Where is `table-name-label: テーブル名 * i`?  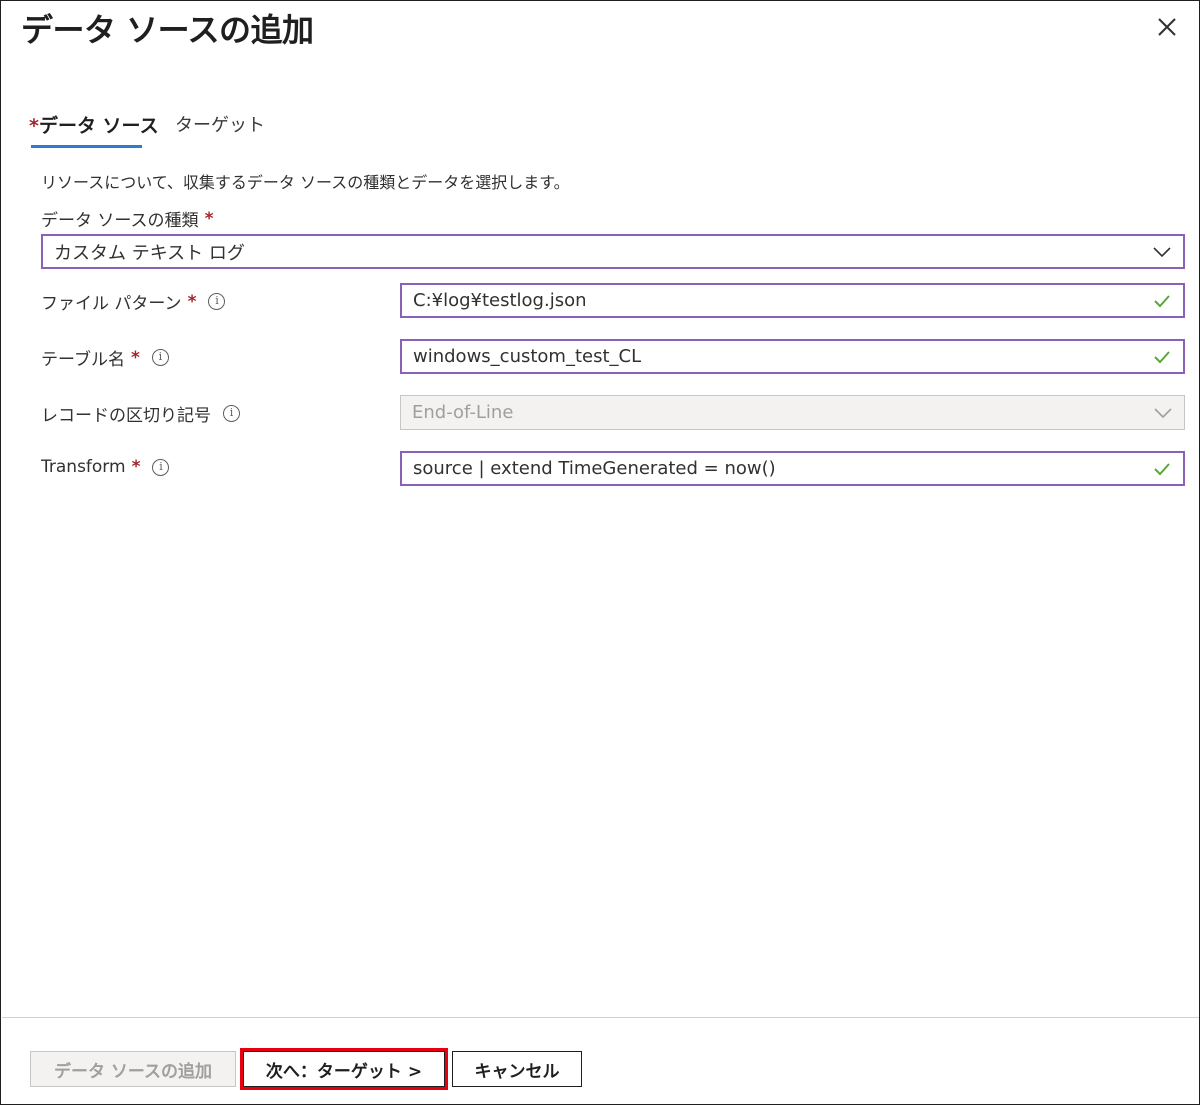
table-name-label: テーブル名 * i is located at coordinates (105, 357).